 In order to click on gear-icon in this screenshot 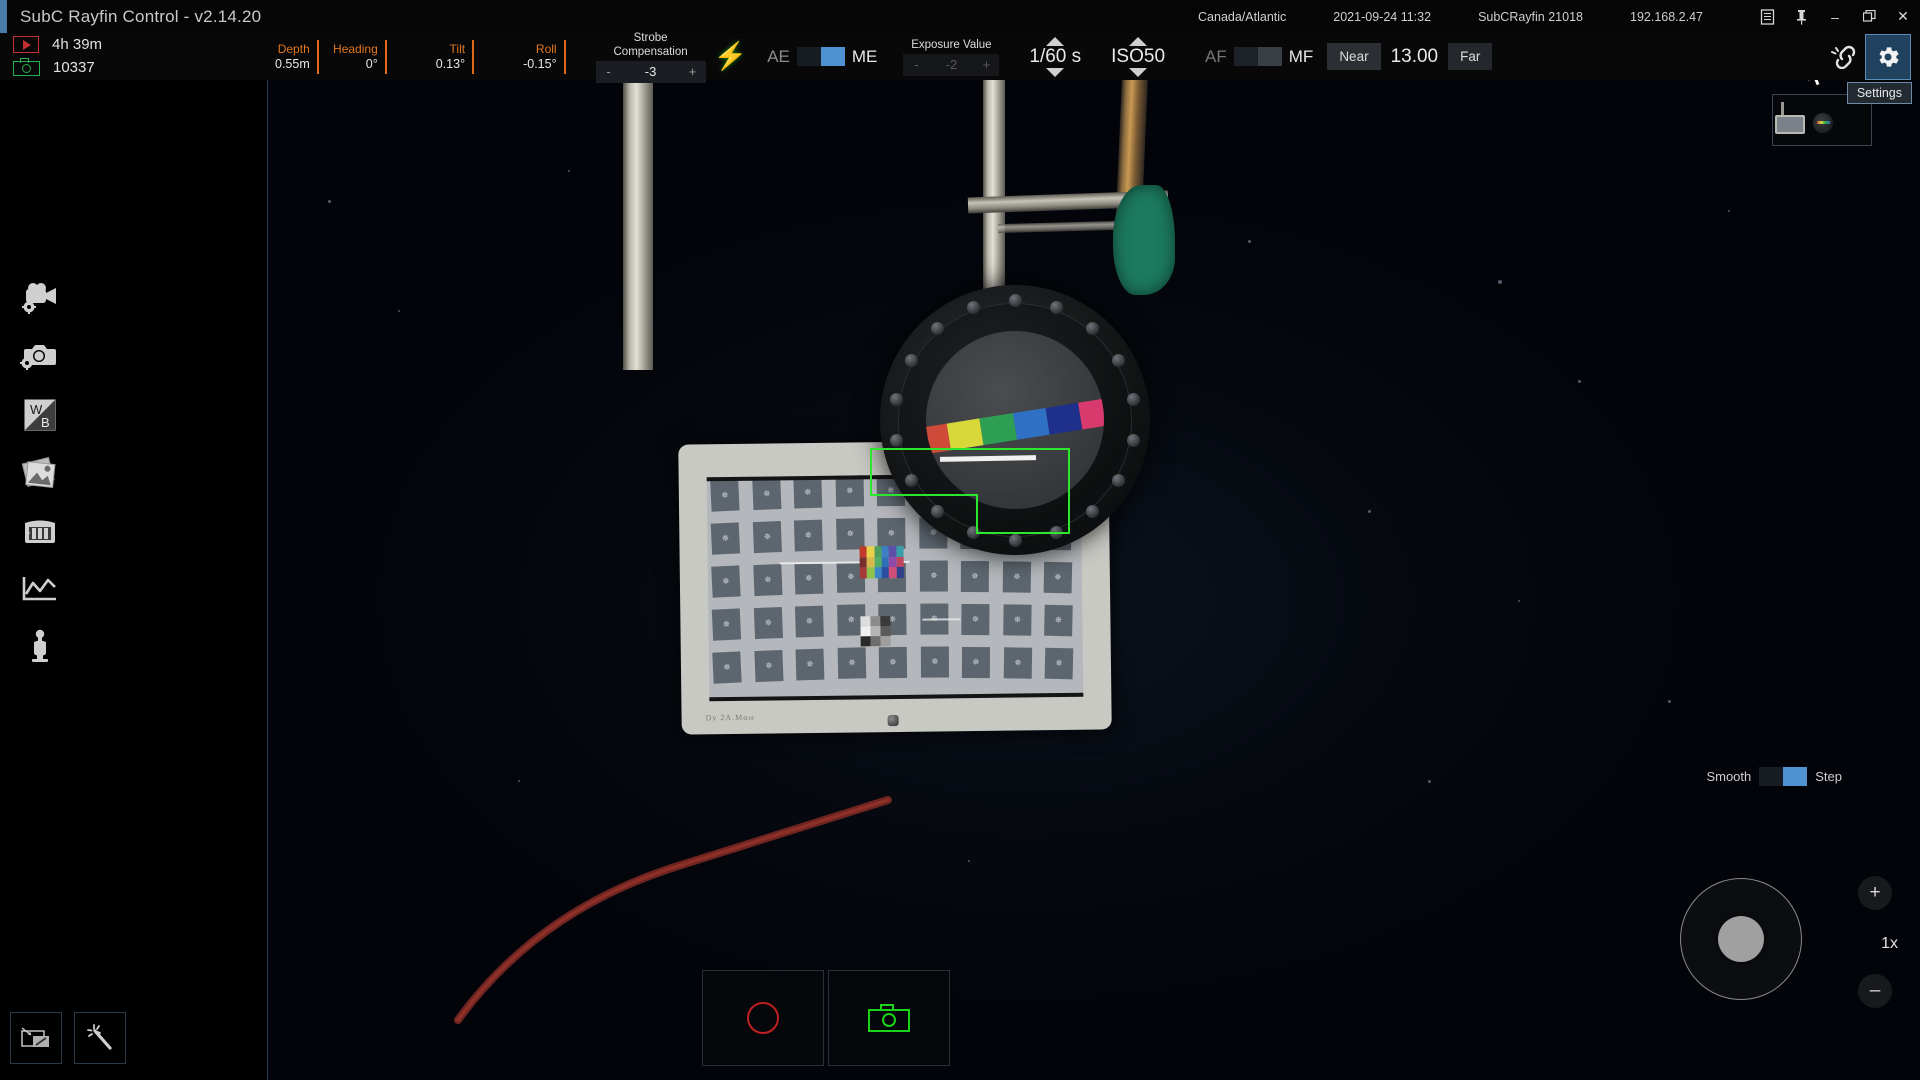, I will do `click(1888, 56)`.